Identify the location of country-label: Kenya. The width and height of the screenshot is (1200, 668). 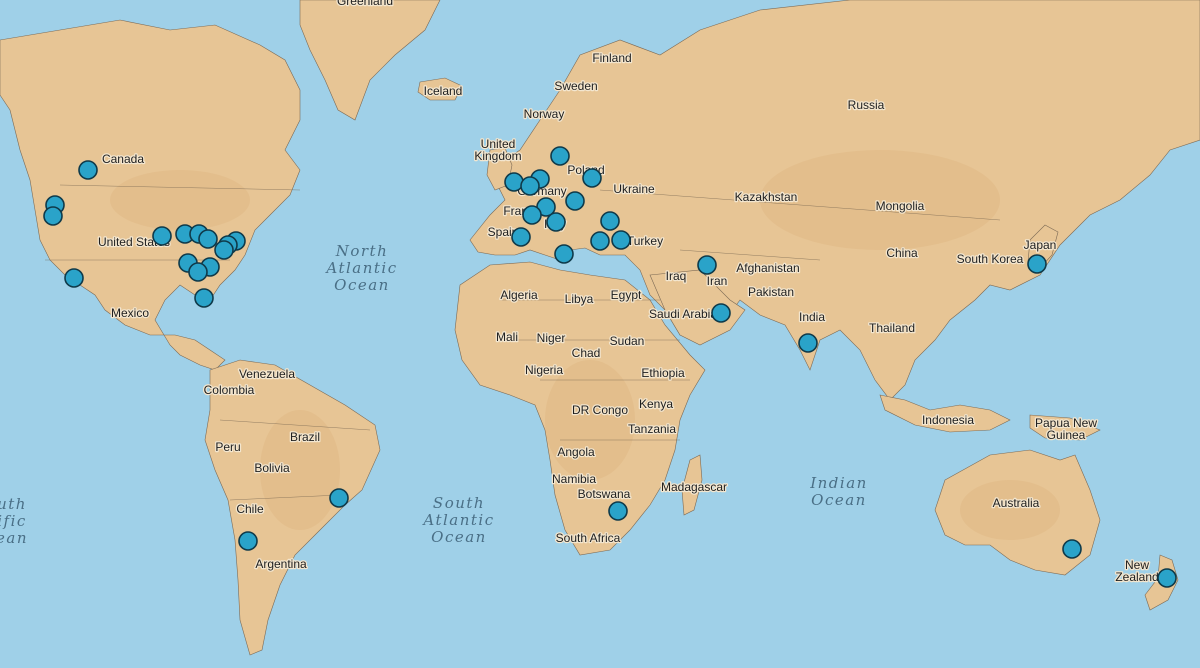
(656, 404).